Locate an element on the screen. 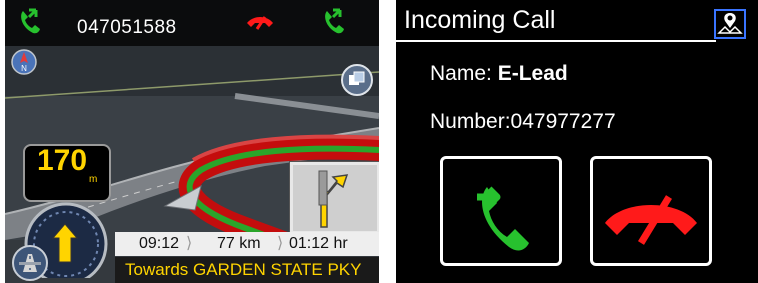 The height and width of the screenshot is (283, 758). compass-letter: N is located at coordinates (24, 68).